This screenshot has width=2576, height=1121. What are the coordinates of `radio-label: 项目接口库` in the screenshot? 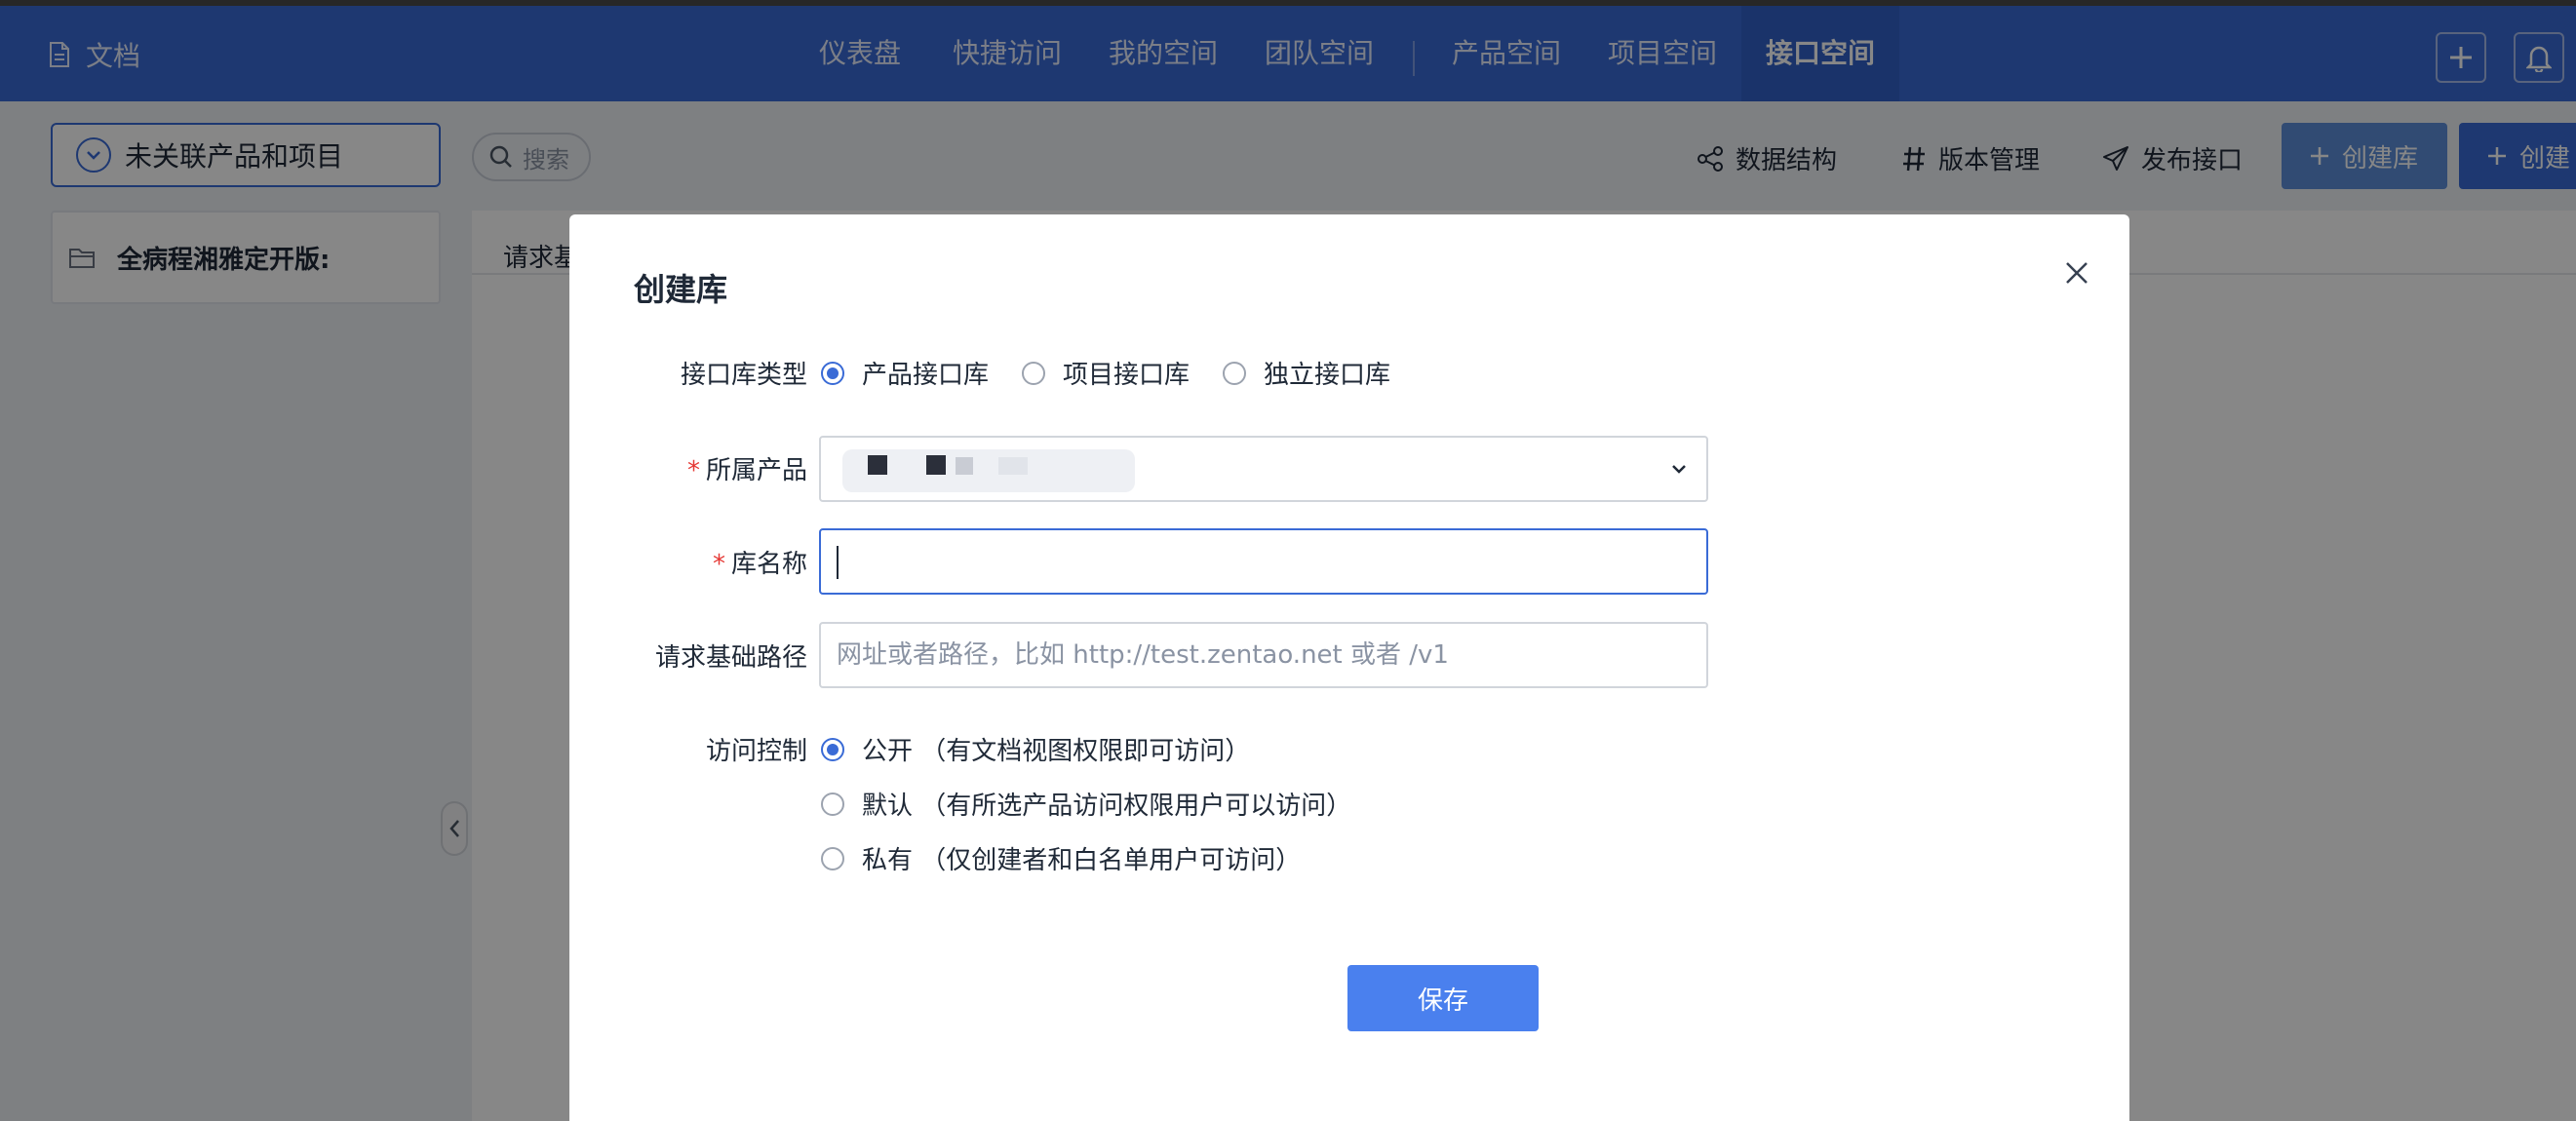 It's located at (1126, 375).